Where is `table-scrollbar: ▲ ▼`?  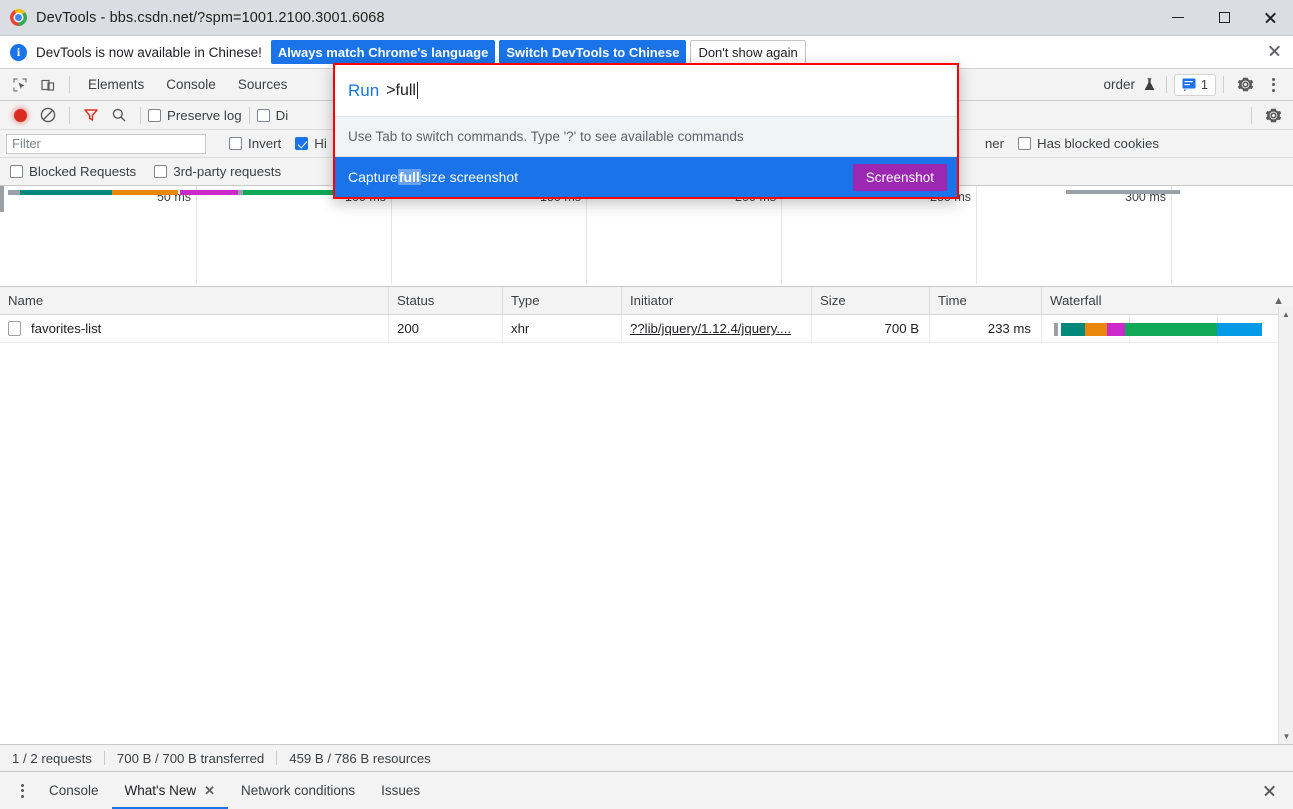 table-scrollbar: ▲ ▼ is located at coordinates (1285, 525).